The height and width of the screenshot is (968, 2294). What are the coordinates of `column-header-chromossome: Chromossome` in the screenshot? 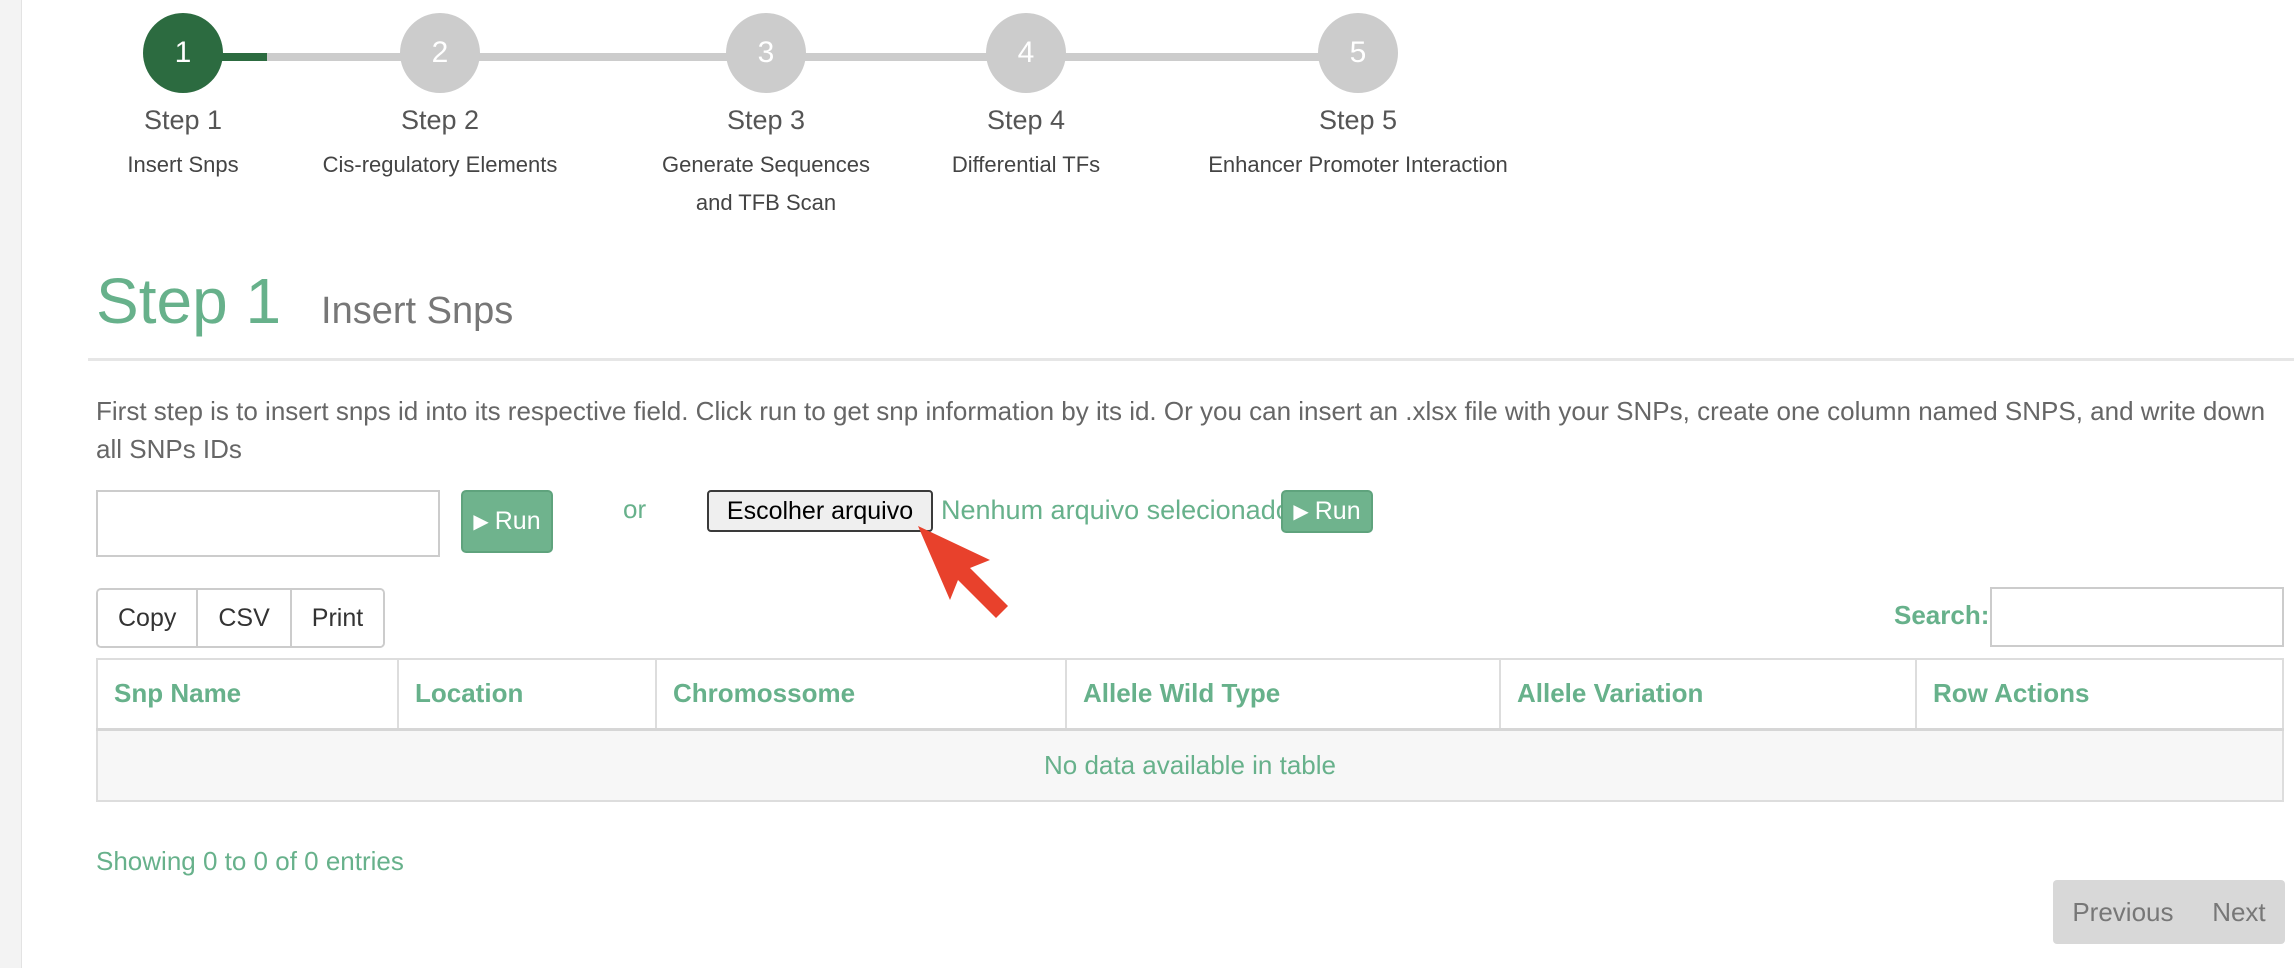 It's located at (861, 694).